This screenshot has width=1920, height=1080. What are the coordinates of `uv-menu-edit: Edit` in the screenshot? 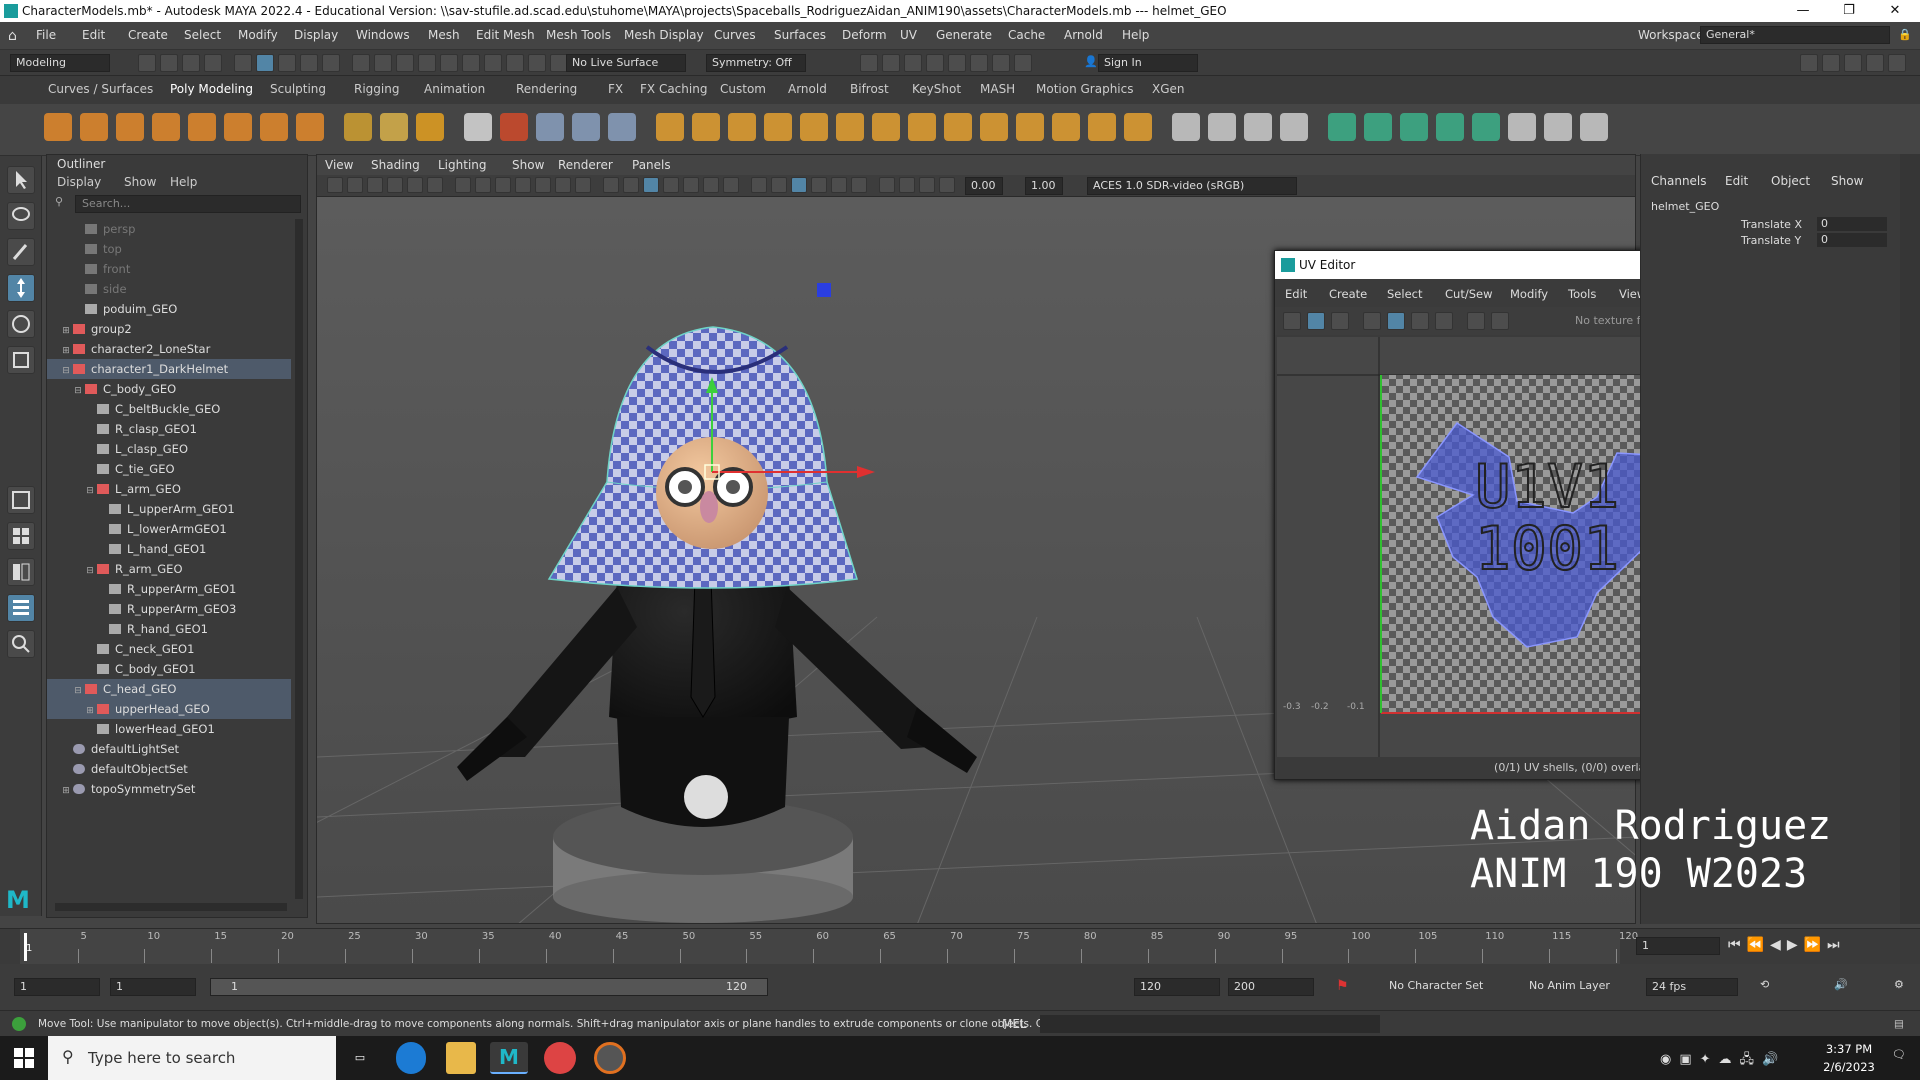 It's located at (1296, 294).